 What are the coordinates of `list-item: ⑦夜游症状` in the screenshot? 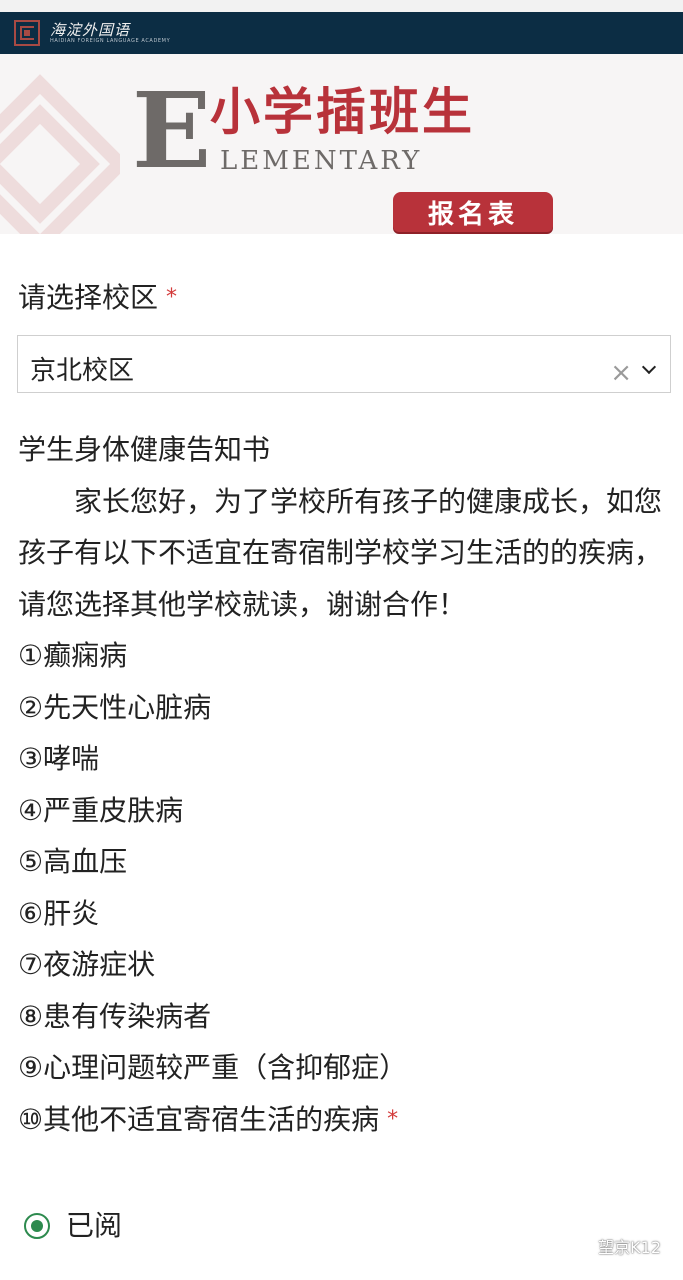 It's located at (87, 964).